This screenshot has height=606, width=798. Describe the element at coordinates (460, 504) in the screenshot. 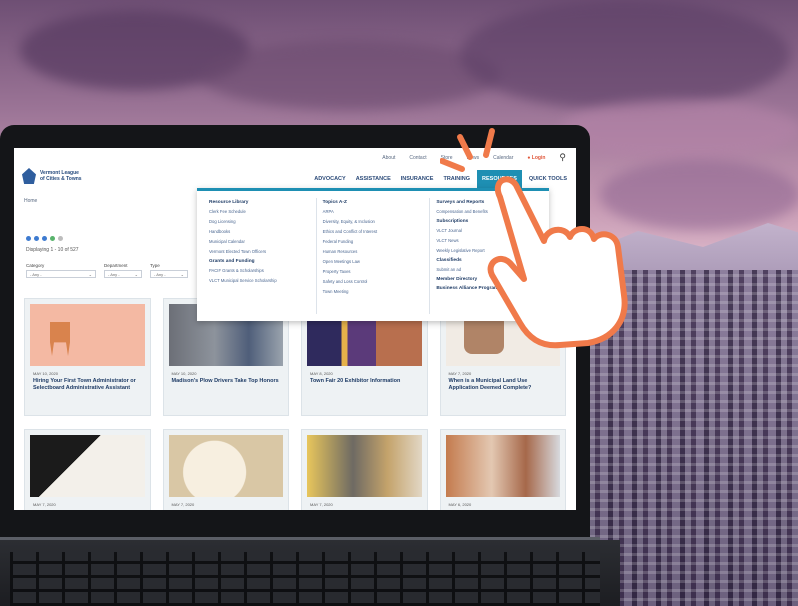

I see `card-date: MAY 6, 2020` at that location.